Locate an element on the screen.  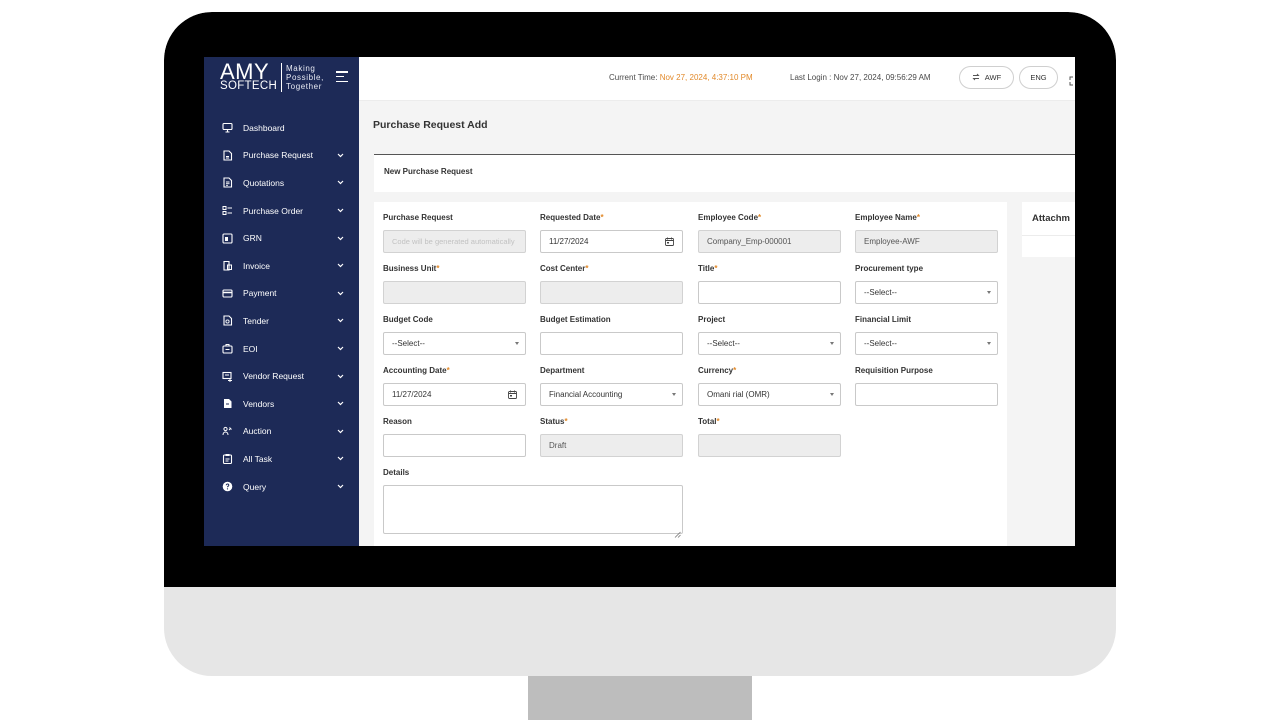
help-icon is located at coordinates (227, 486).